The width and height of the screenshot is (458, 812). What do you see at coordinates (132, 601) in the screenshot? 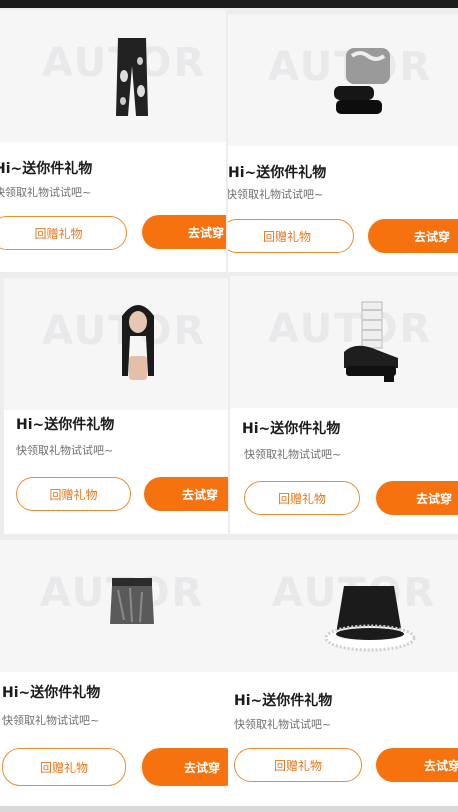
I see `denim-skirt-icon` at bounding box center [132, 601].